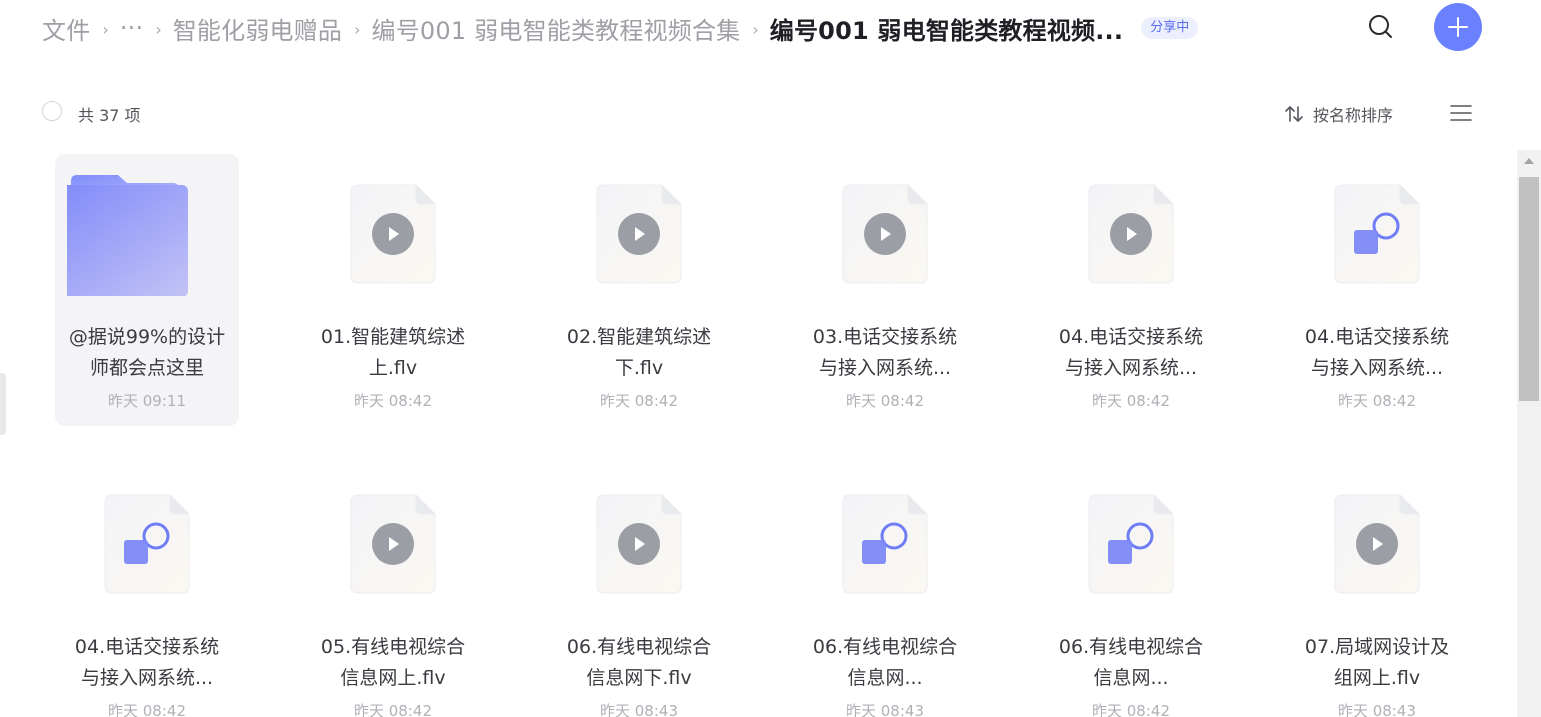  Describe the element at coordinates (885, 290) in the screenshot. I see `file-item: 03.电话交接系统 与接入网系统... 昨天 08:42` at that location.